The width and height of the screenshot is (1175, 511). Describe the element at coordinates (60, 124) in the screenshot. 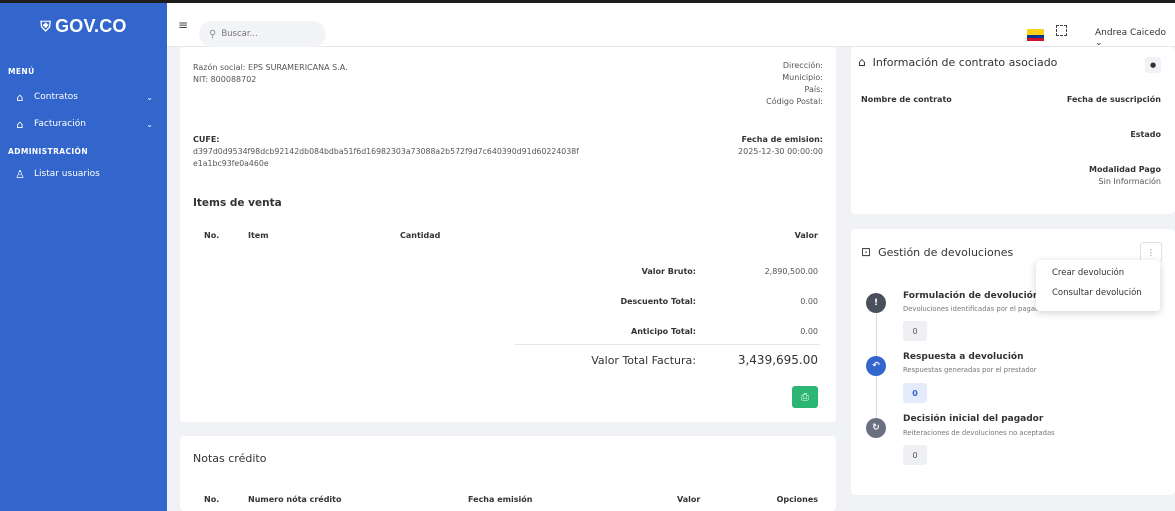

I see `sidebar-item-label: Facturación` at that location.